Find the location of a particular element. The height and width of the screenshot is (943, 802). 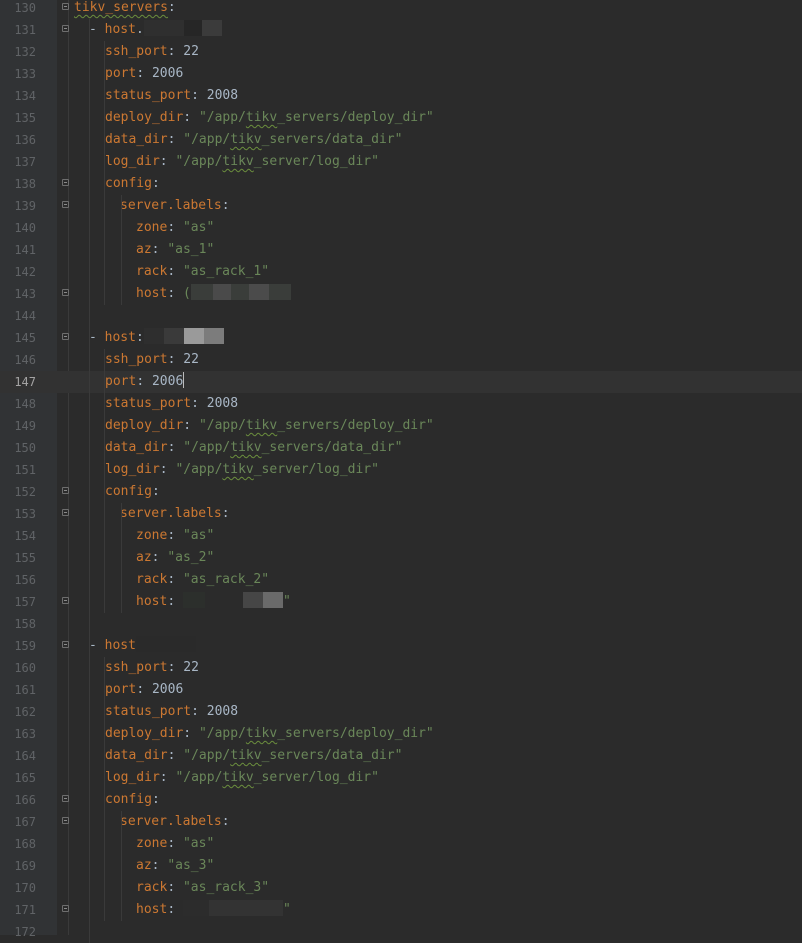

yaml-string: _servers/data_dir" is located at coordinates (332, 139).